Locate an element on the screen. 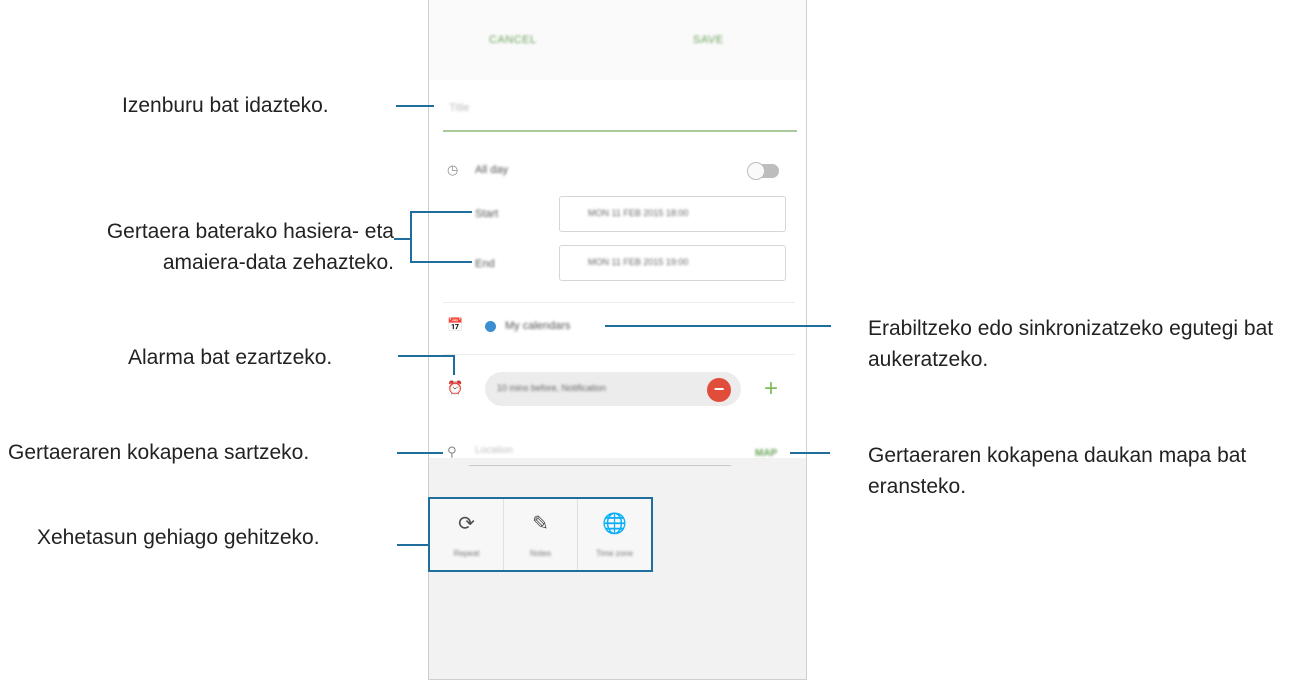 The width and height of the screenshot is (1295, 680). calendar-color-dot is located at coordinates (490, 326).